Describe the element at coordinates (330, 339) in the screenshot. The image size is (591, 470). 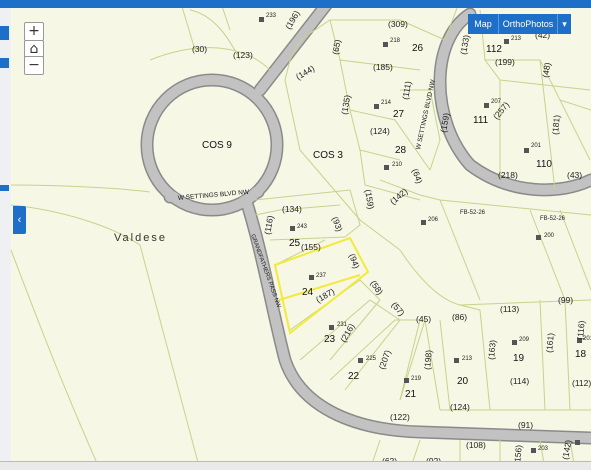
I see `lot-number: 23` at that location.